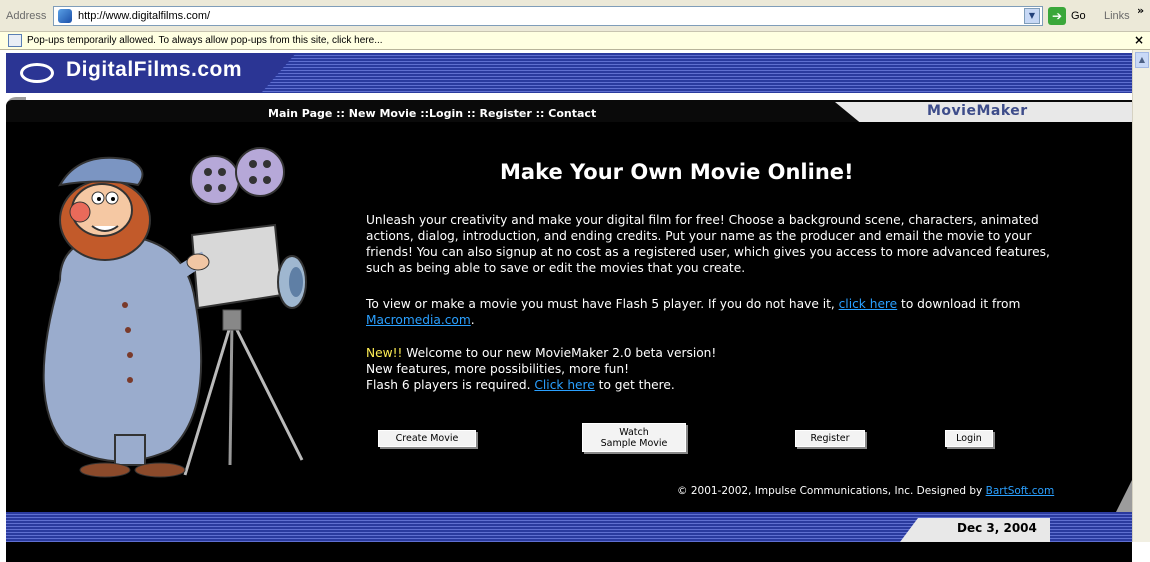 The width and height of the screenshot is (1150, 562). What do you see at coordinates (634, 385) in the screenshot?
I see `announce-line-3-end: to get there.` at bounding box center [634, 385].